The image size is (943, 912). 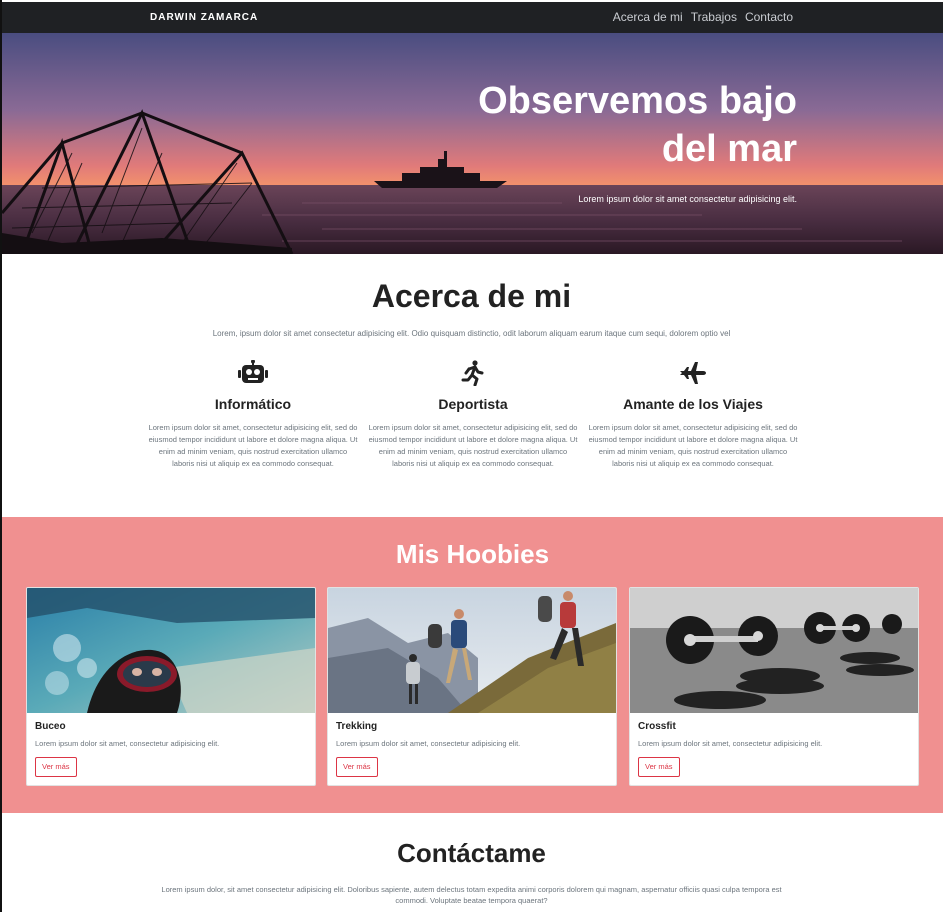 I want to click on feature-title: Amante de los Viajes, so click(x=693, y=404).